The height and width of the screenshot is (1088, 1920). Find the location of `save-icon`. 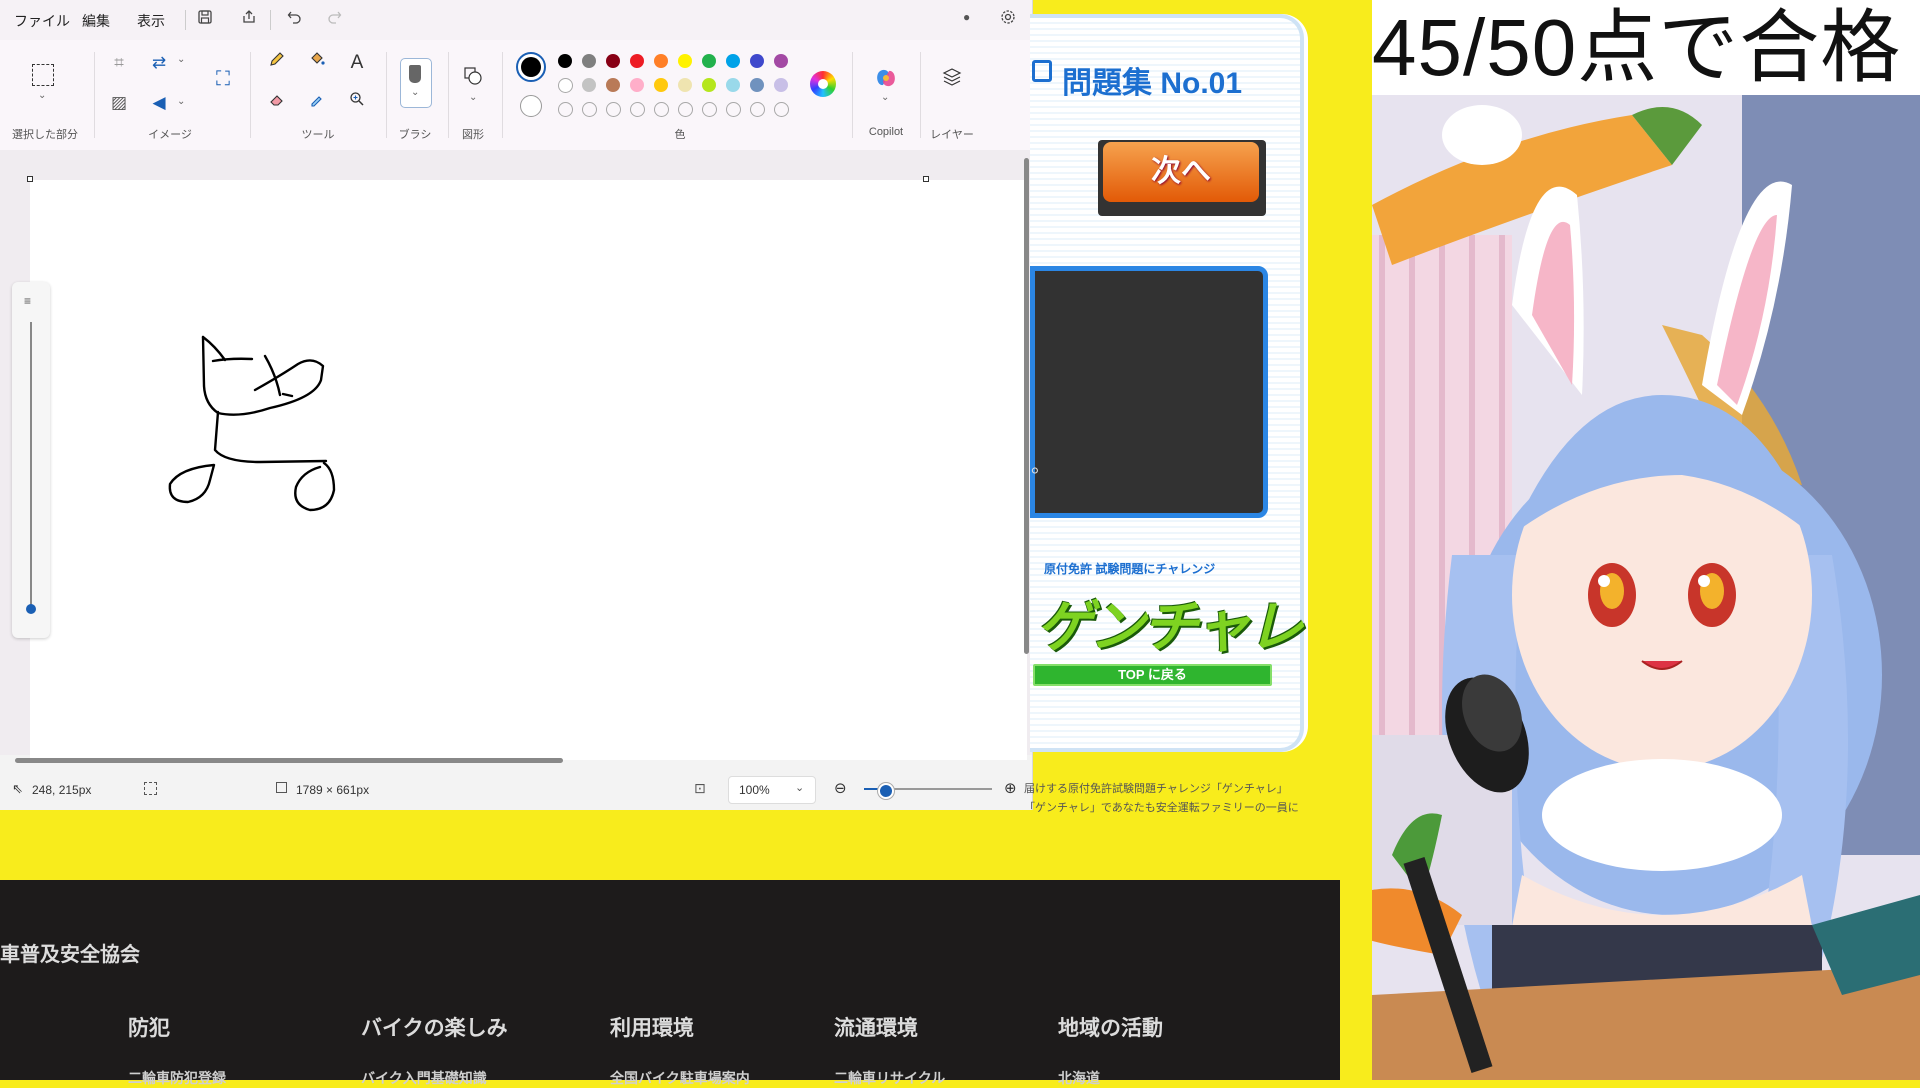

save-icon is located at coordinates (205, 20).